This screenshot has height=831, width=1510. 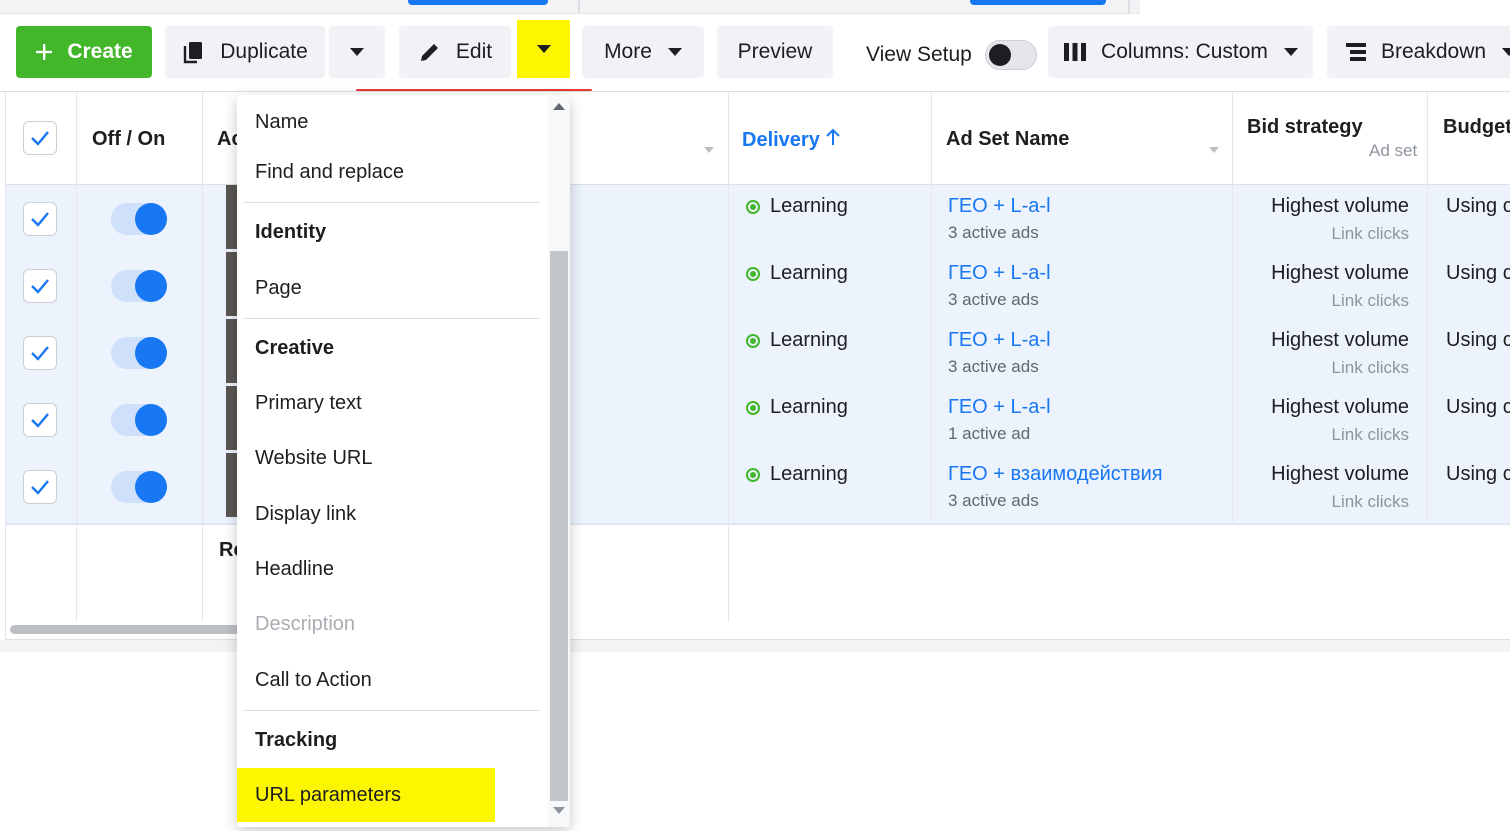 I want to click on preview-button: Preview, so click(x=775, y=52).